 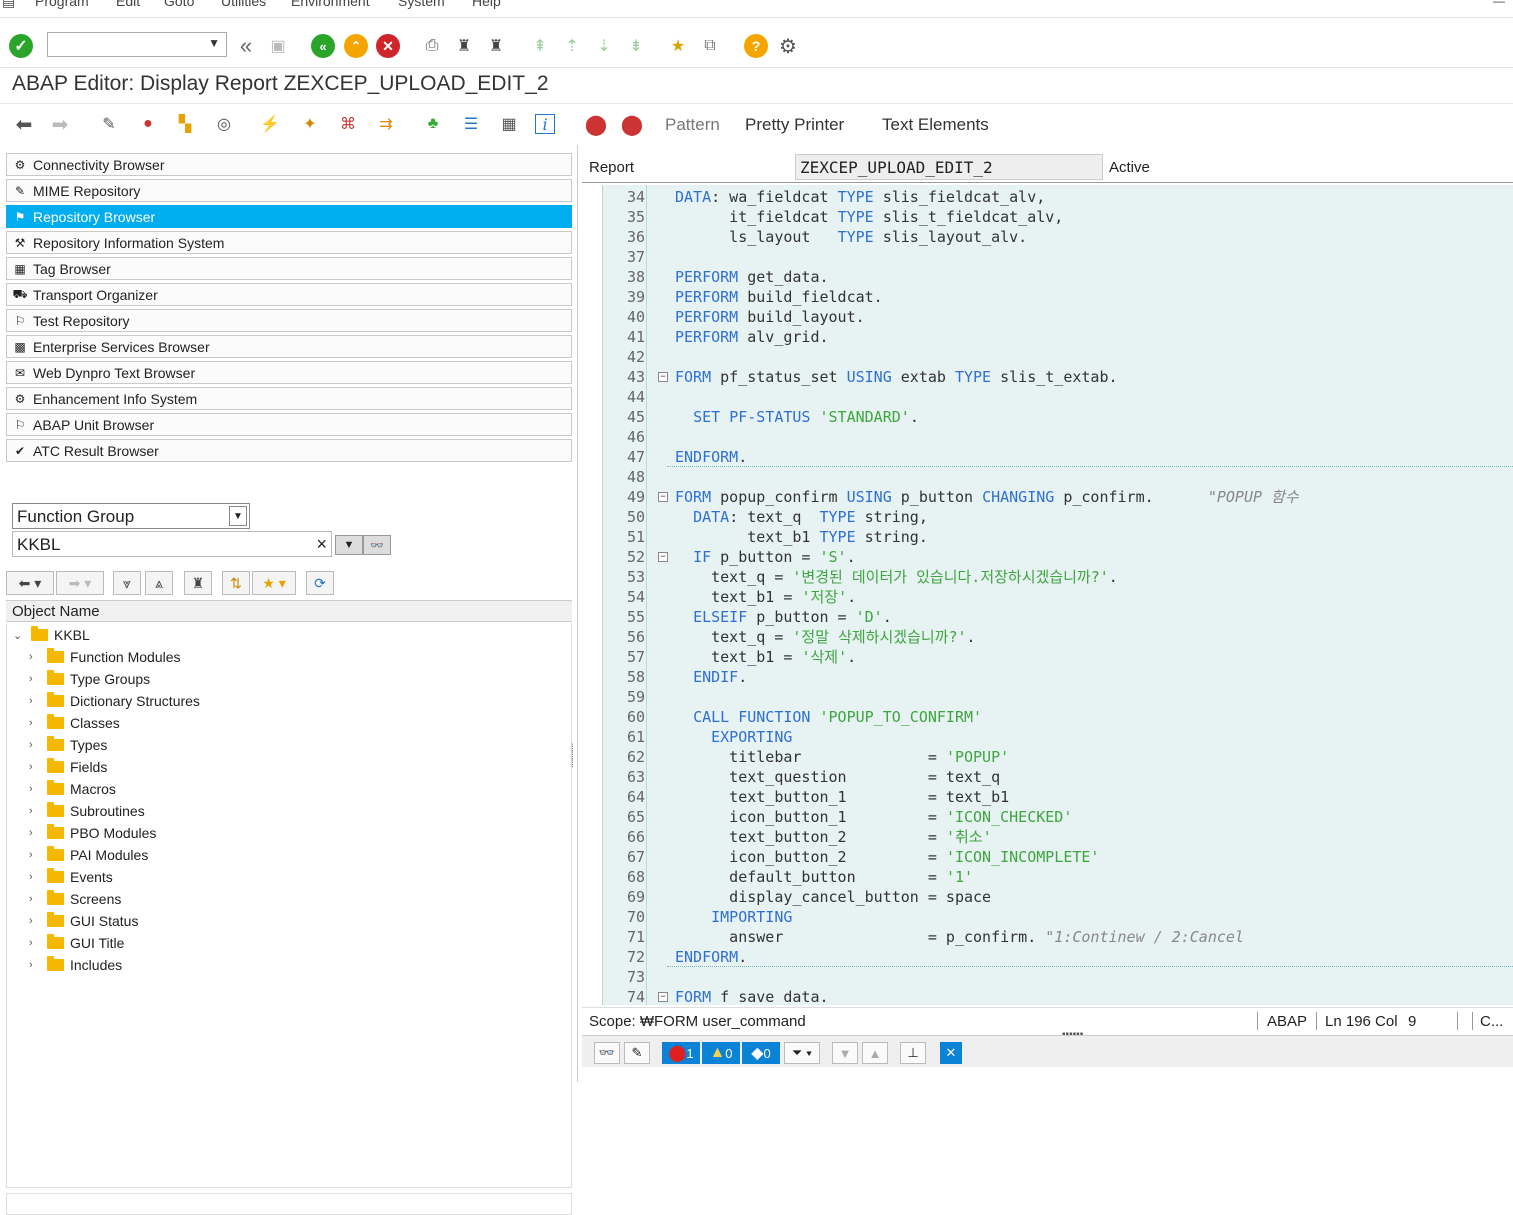 What do you see at coordinates (105, 657) in the screenshot?
I see `tree-node: › Function Modules` at bounding box center [105, 657].